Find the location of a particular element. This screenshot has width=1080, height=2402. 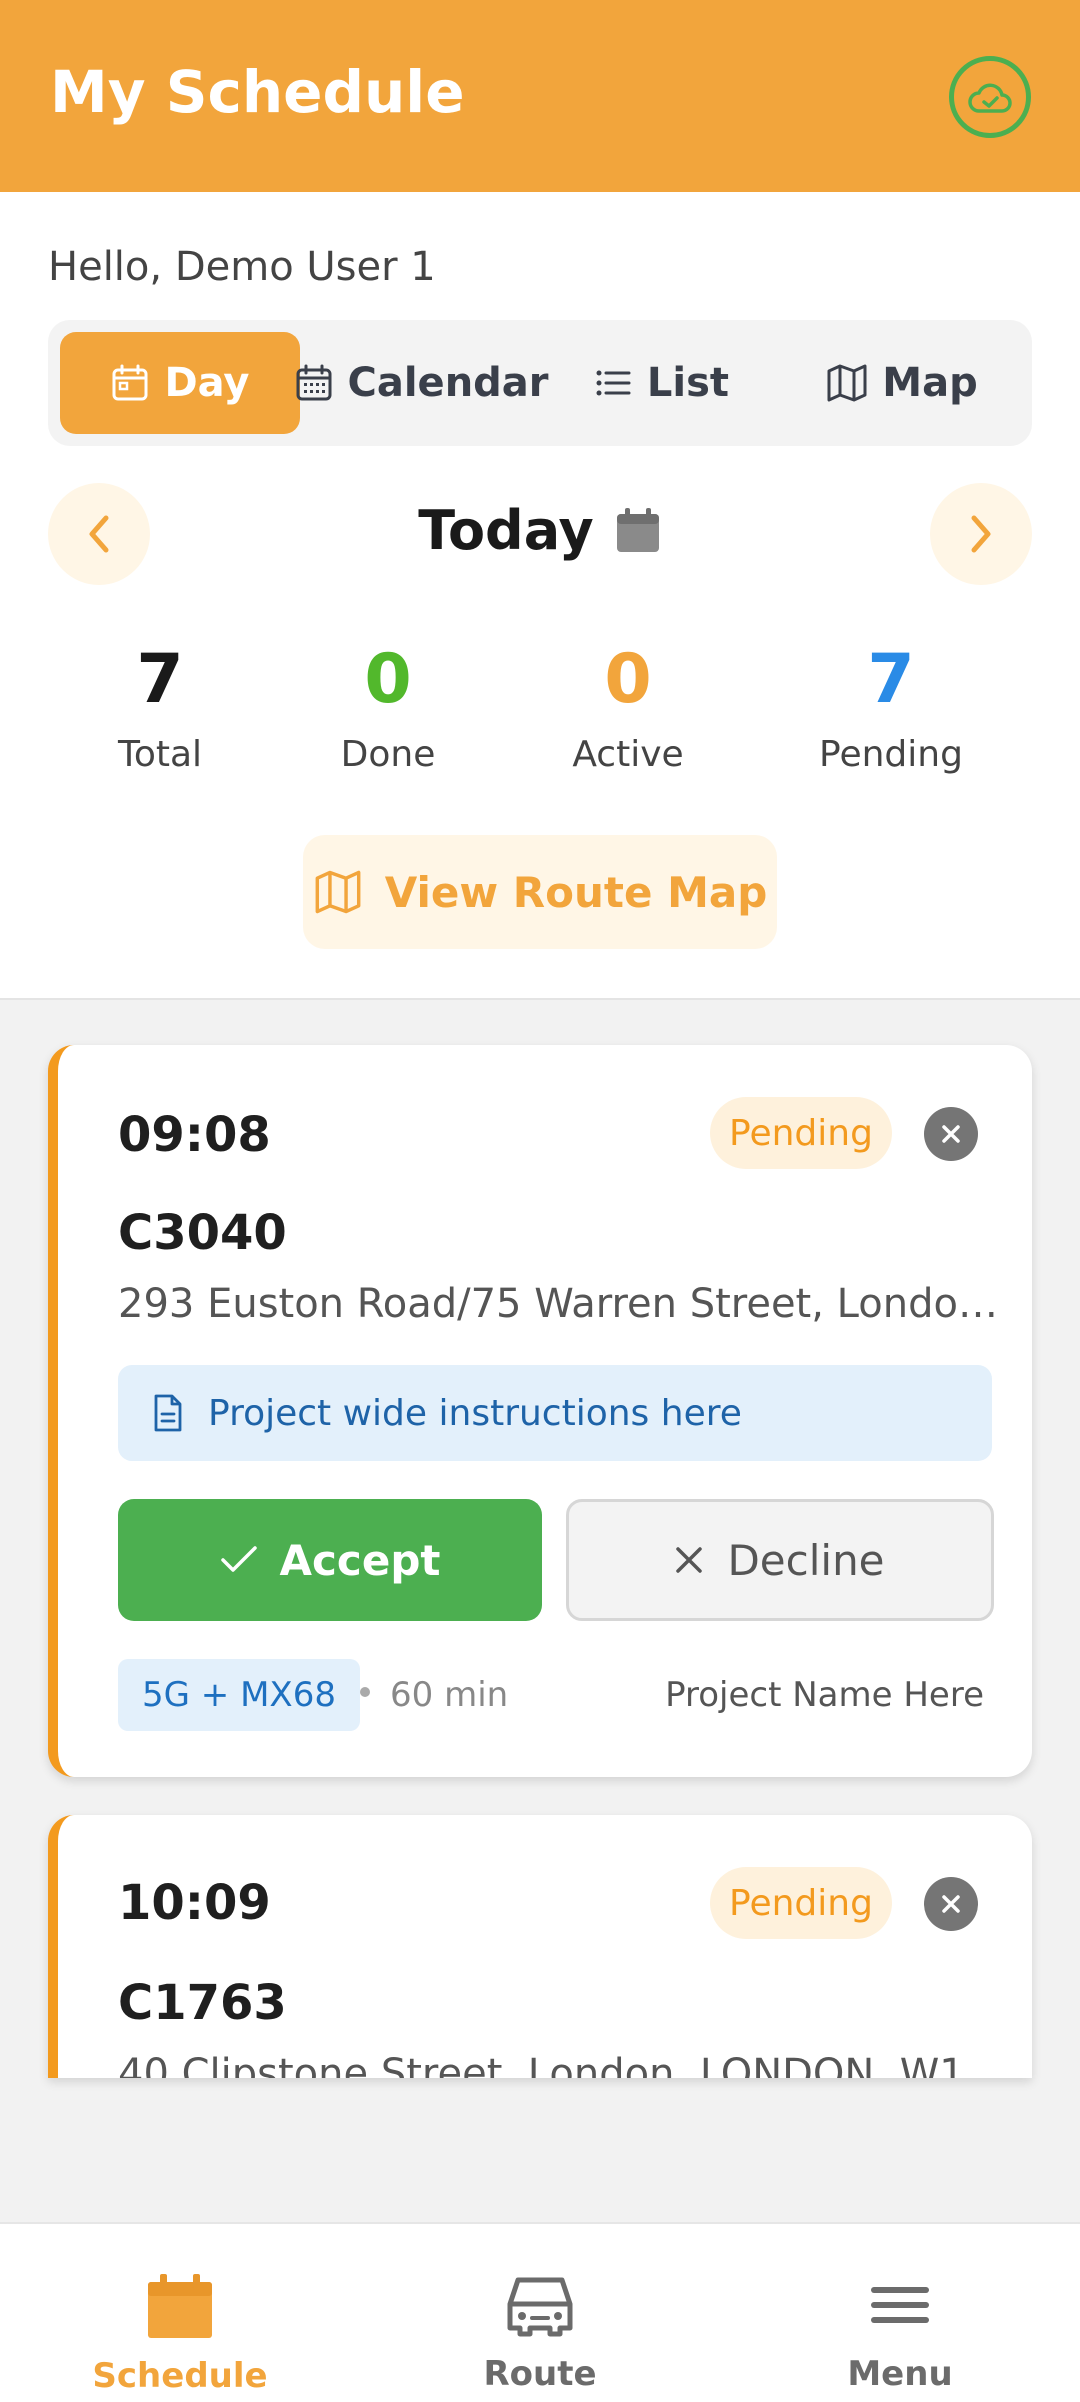

stat-pending: 7 Pending is located at coordinates (891, 707).